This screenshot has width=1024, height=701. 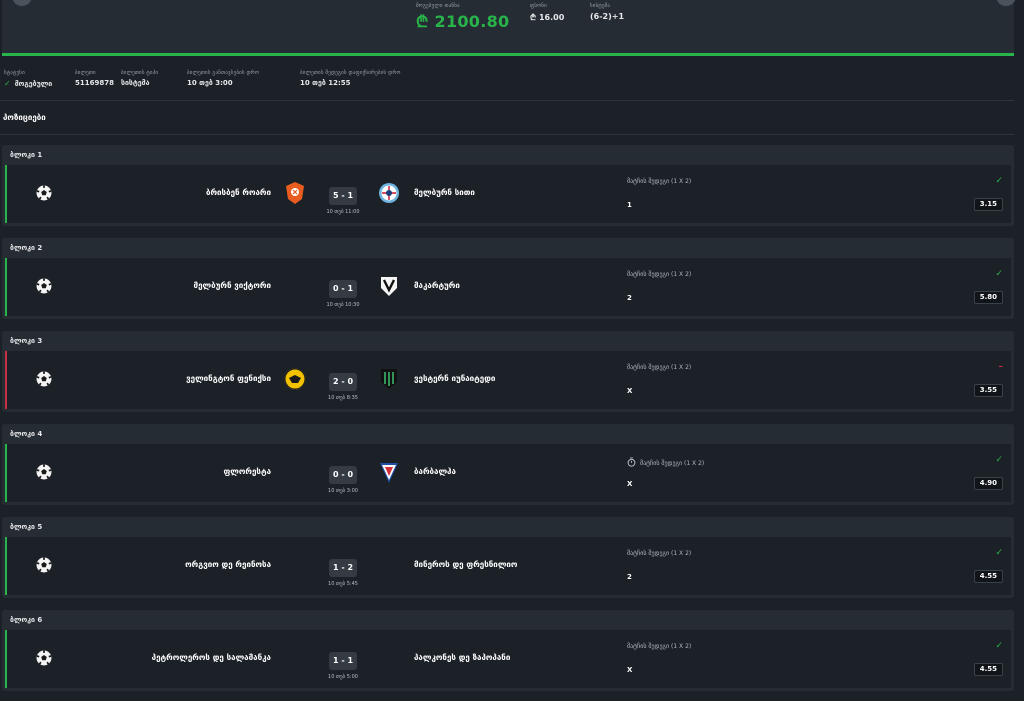 What do you see at coordinates (629, 298) in the screenshot?
I see `selected-outcome: 2` at bounding box center [629, 298].